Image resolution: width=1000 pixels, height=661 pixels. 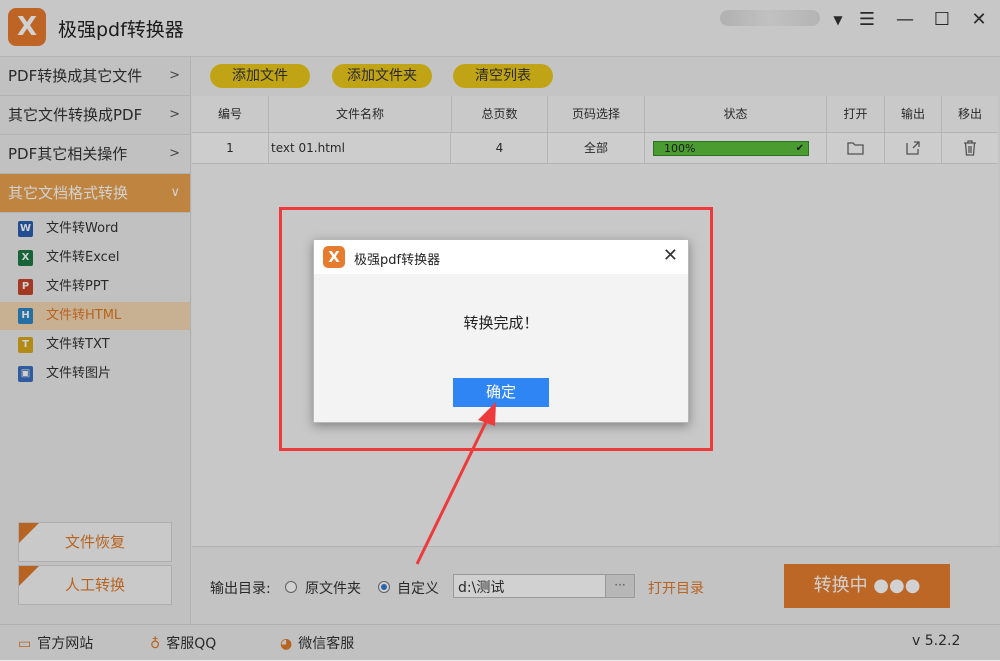 I want to click on category-label: 其它文件转换成PDF, so click(x=75, y=115).